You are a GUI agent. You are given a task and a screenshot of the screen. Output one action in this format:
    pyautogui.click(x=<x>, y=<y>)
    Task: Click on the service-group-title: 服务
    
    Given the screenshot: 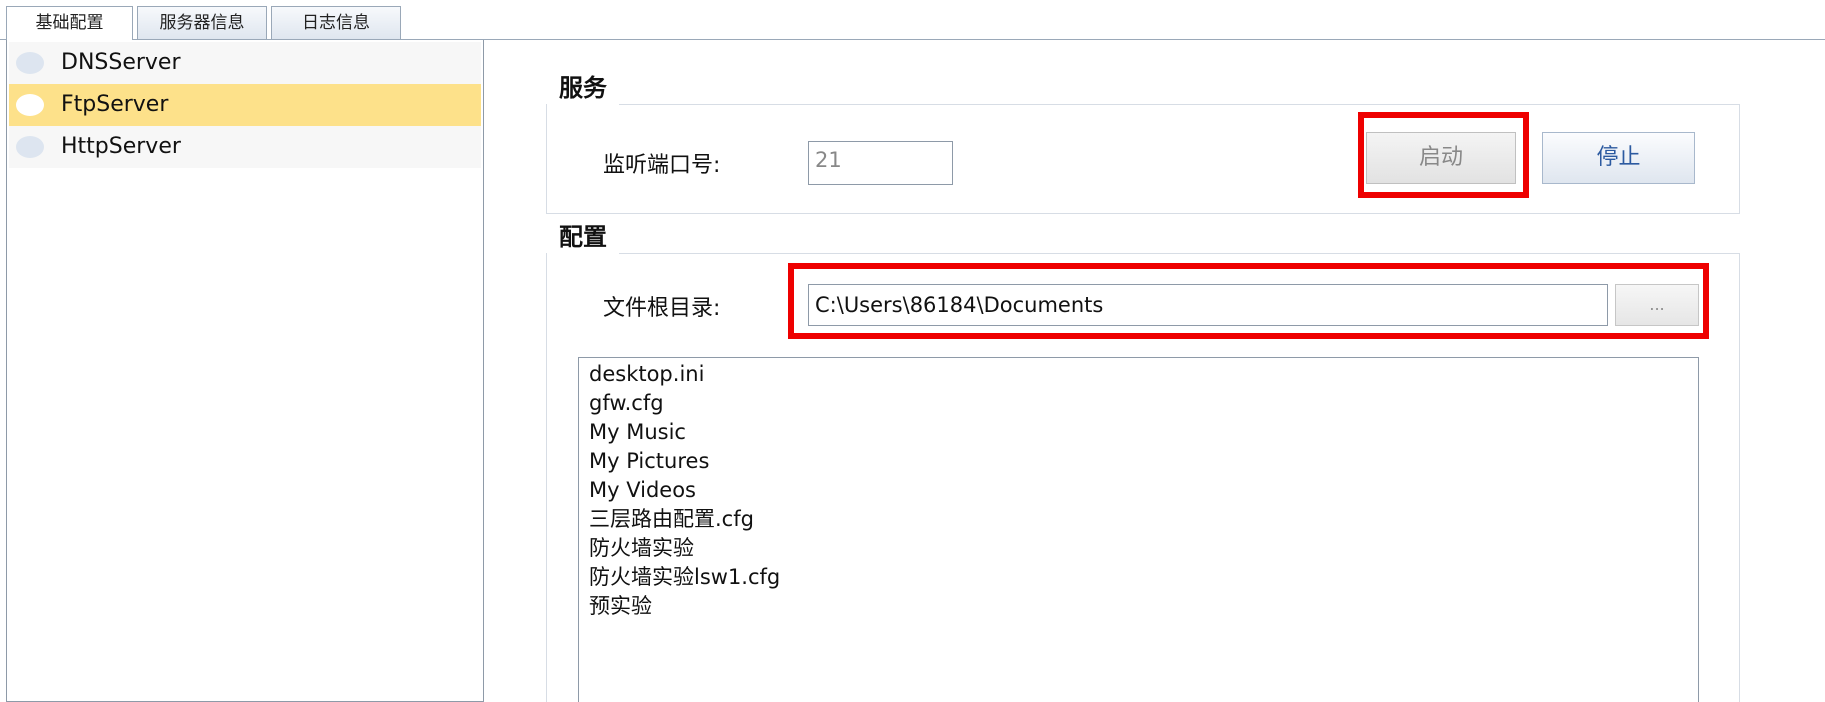 What is the action you would take?
    pyautogui.click(x=583, y=88)
    